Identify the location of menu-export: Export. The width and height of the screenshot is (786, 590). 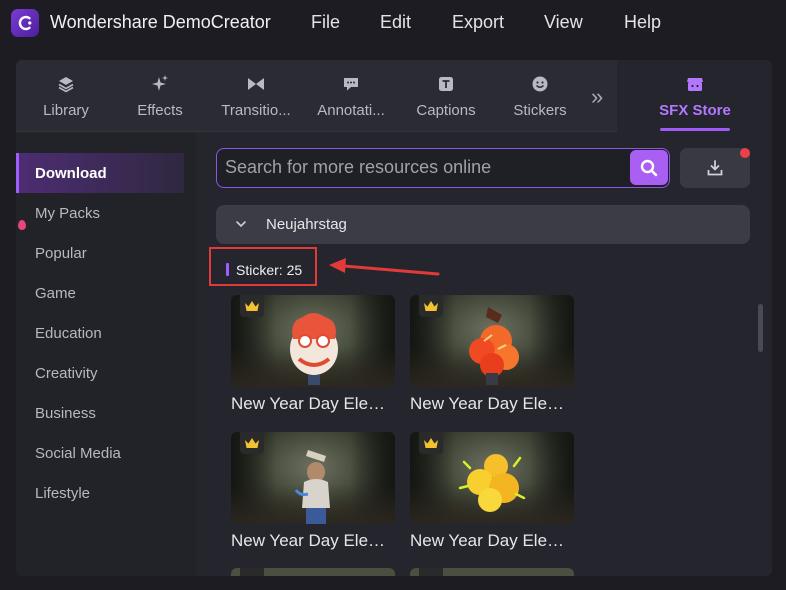
(478, 22).